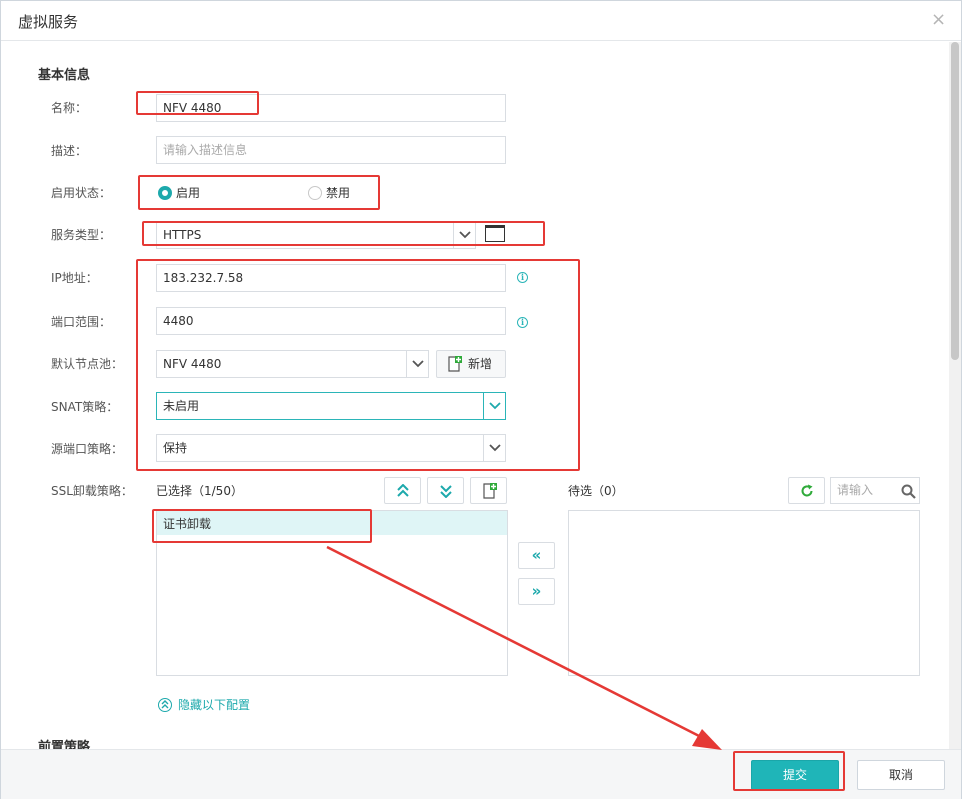  I want to click on scrollbar, so click(955, 395).